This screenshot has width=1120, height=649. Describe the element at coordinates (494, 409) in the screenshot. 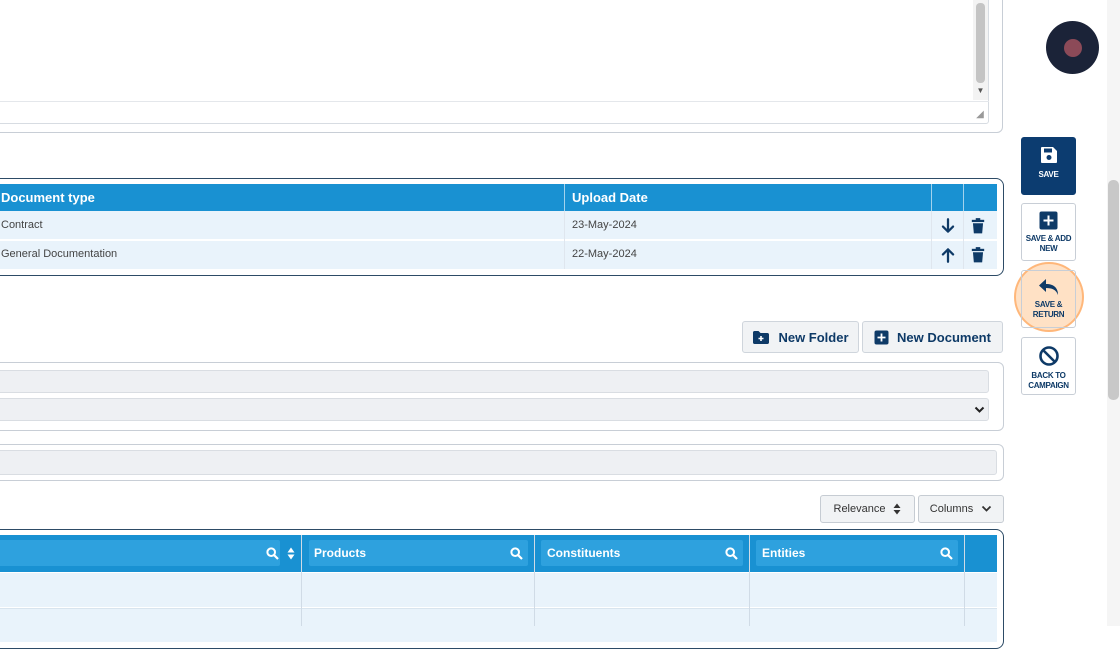

I see `select-input` at that location.